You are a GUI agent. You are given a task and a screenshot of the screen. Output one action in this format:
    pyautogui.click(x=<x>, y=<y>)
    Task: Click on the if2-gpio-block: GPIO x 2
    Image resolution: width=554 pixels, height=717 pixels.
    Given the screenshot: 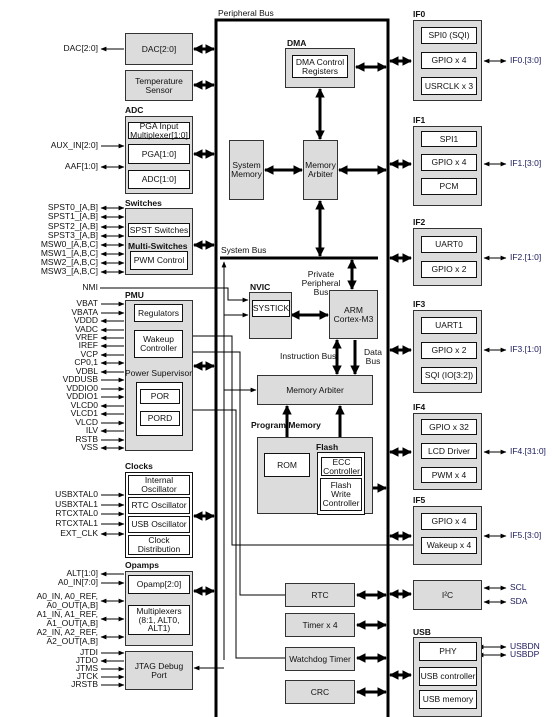 What is the action you would take?
    pyautogui.click(x=449, y=269)
    